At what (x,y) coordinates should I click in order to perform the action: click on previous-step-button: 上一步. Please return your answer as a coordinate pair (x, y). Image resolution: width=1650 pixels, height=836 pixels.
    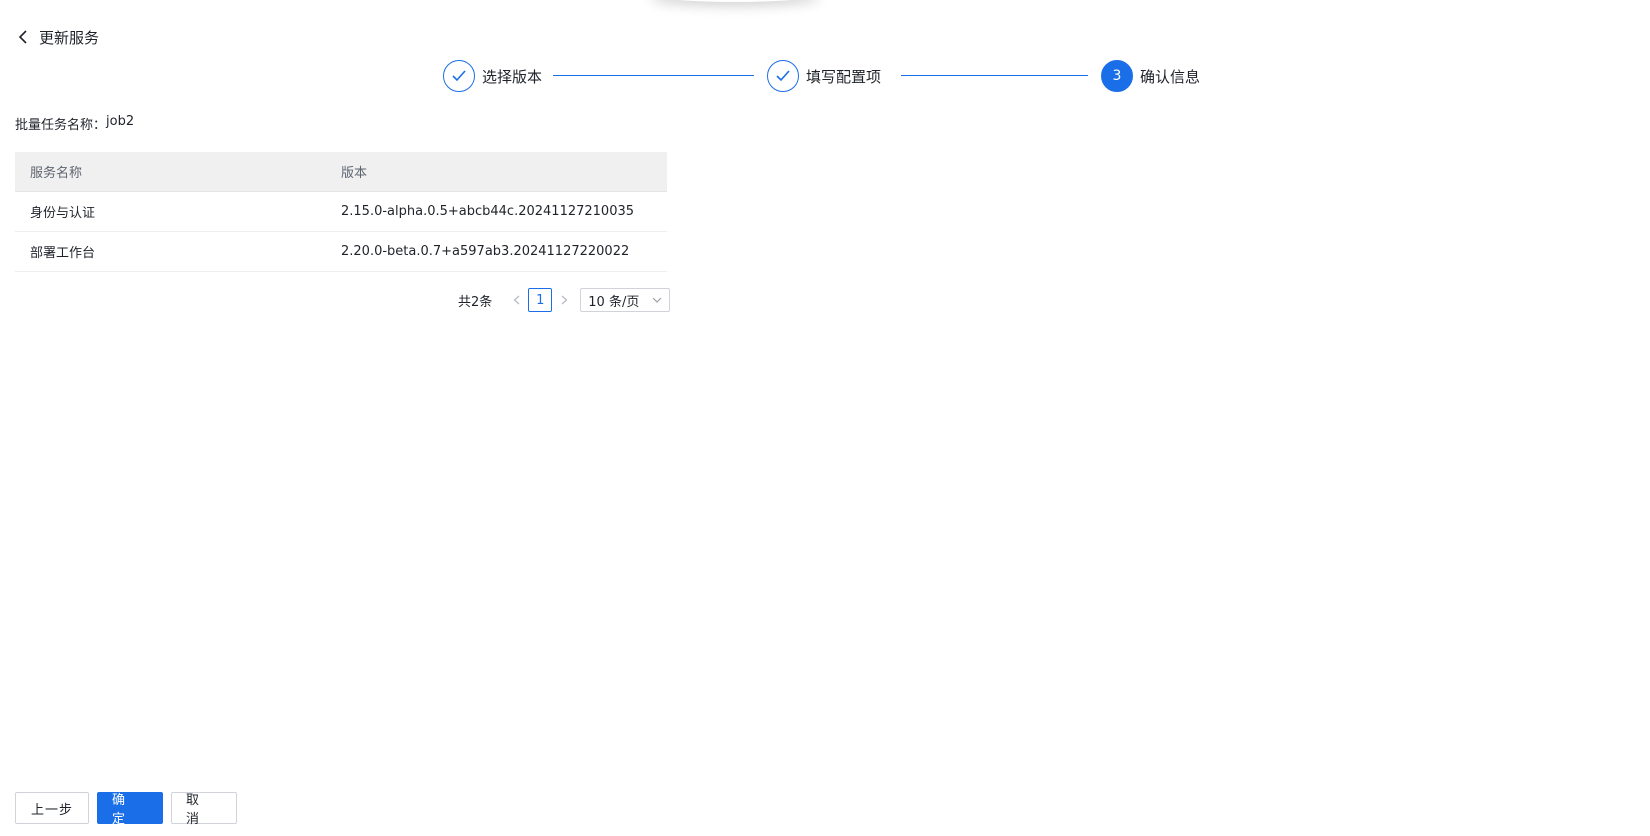
    Looking at the image, I should click on (52, 808).